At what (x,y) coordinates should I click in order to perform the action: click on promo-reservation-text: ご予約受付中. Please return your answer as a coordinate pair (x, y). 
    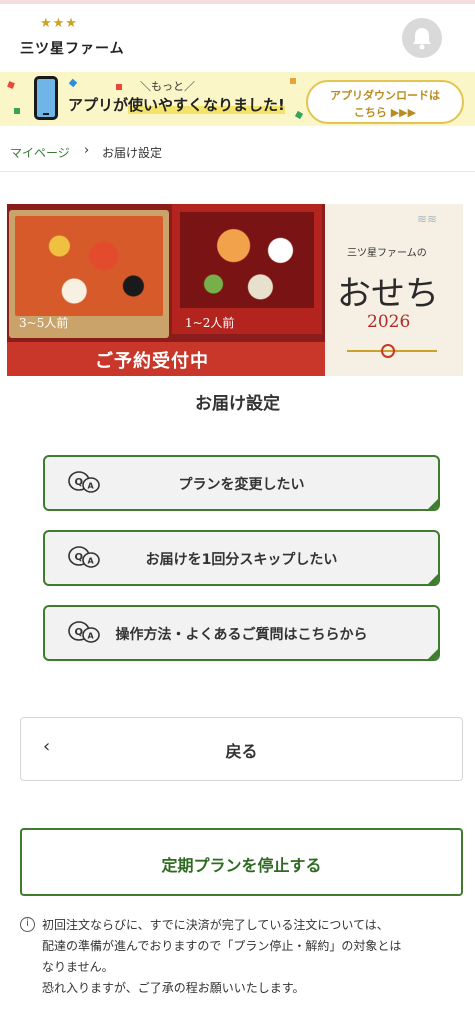
    Looking at the image, I should click on (152, 361).